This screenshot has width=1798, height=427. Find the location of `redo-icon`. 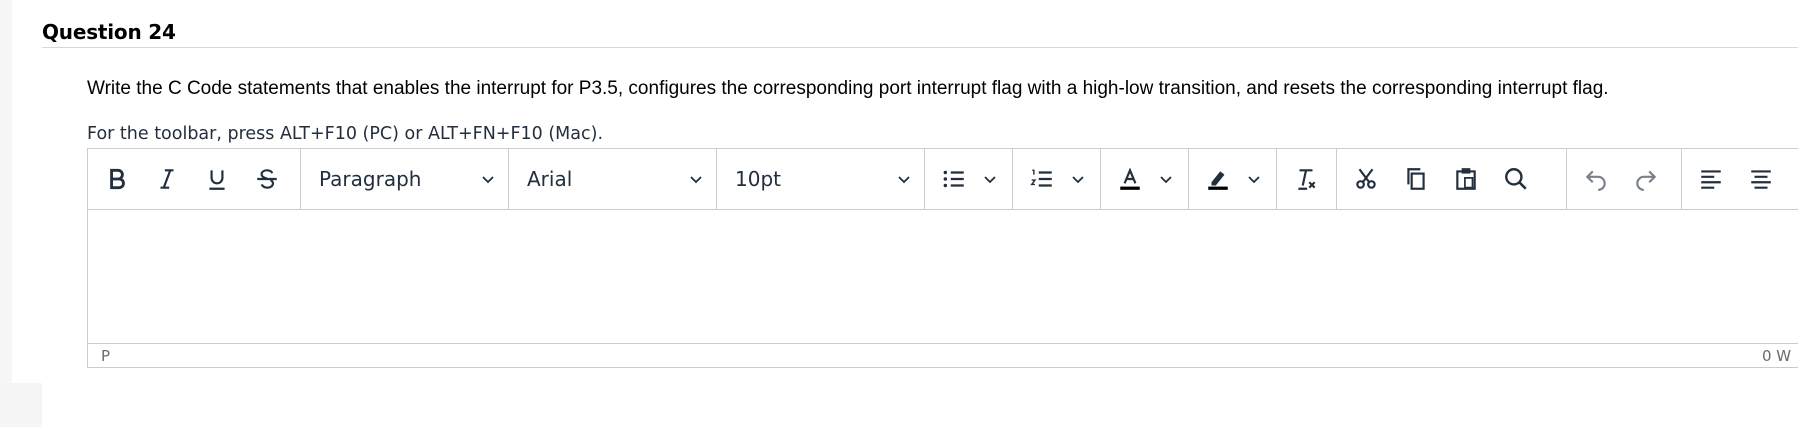

redo-icon is located at coordinates (1646, 180).